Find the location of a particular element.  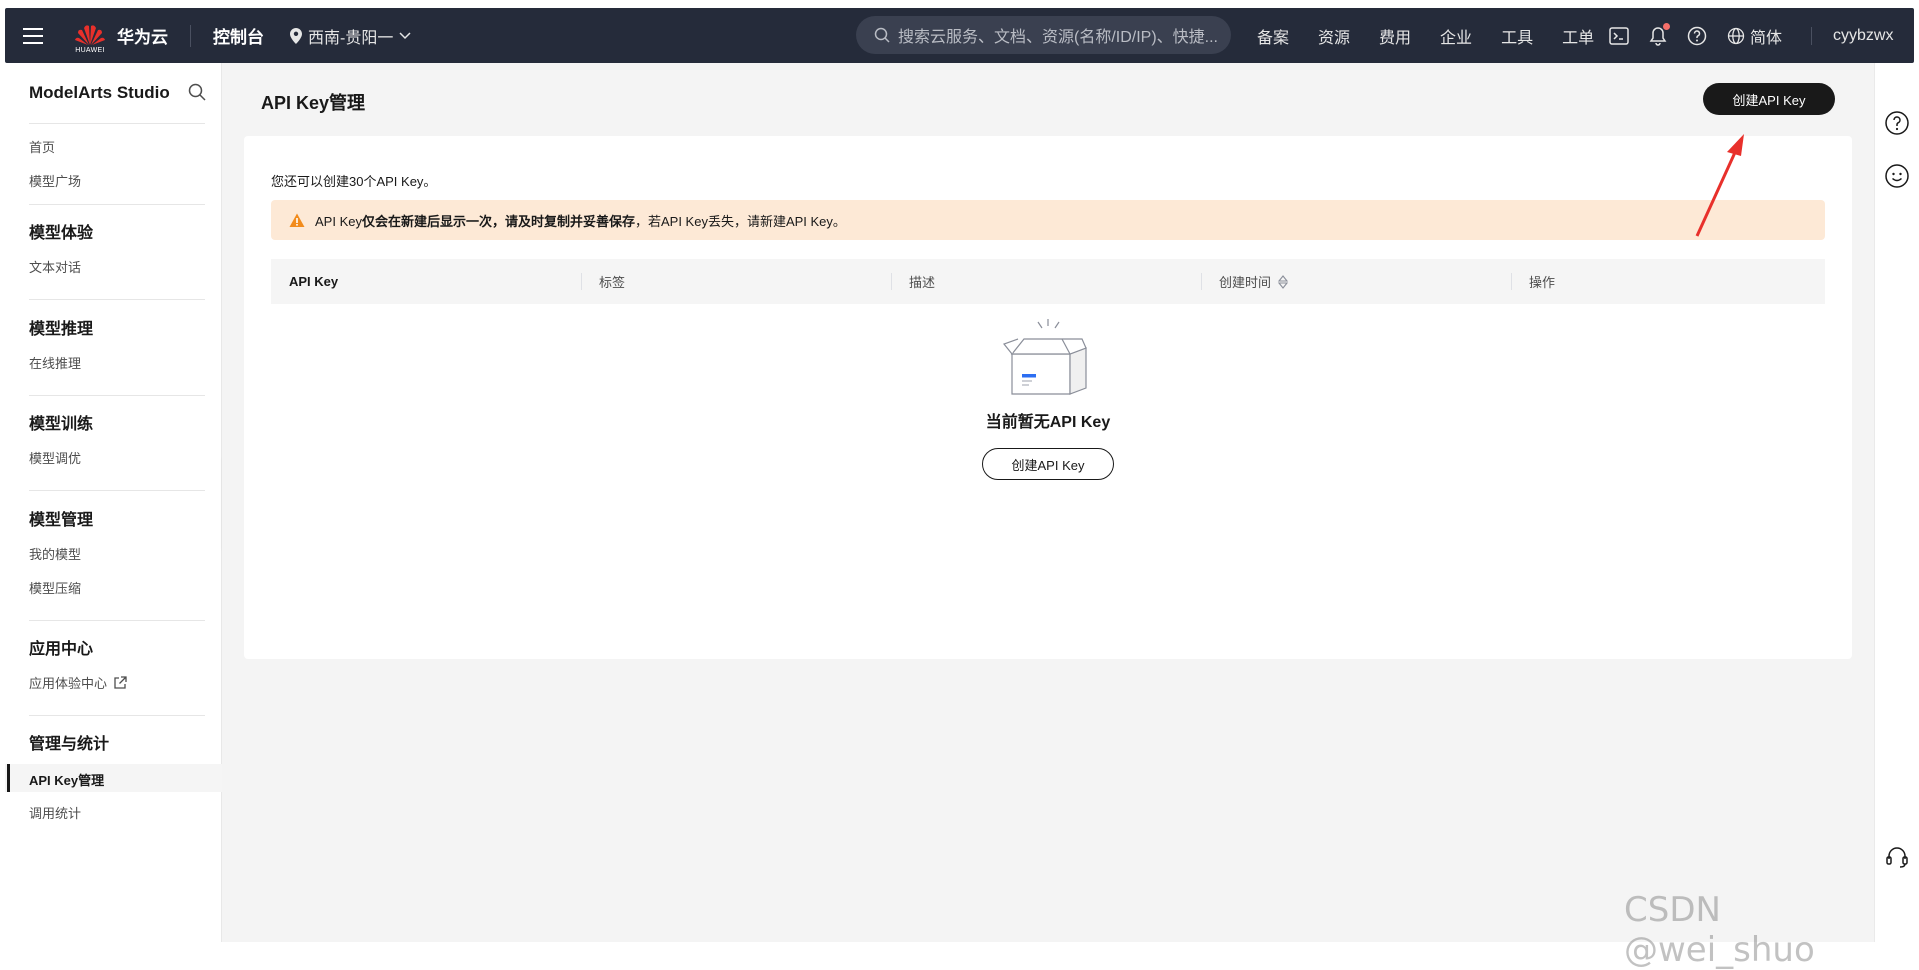

sidebar-group-model-inference: 模型推理 is located at coordinates (61, 329).